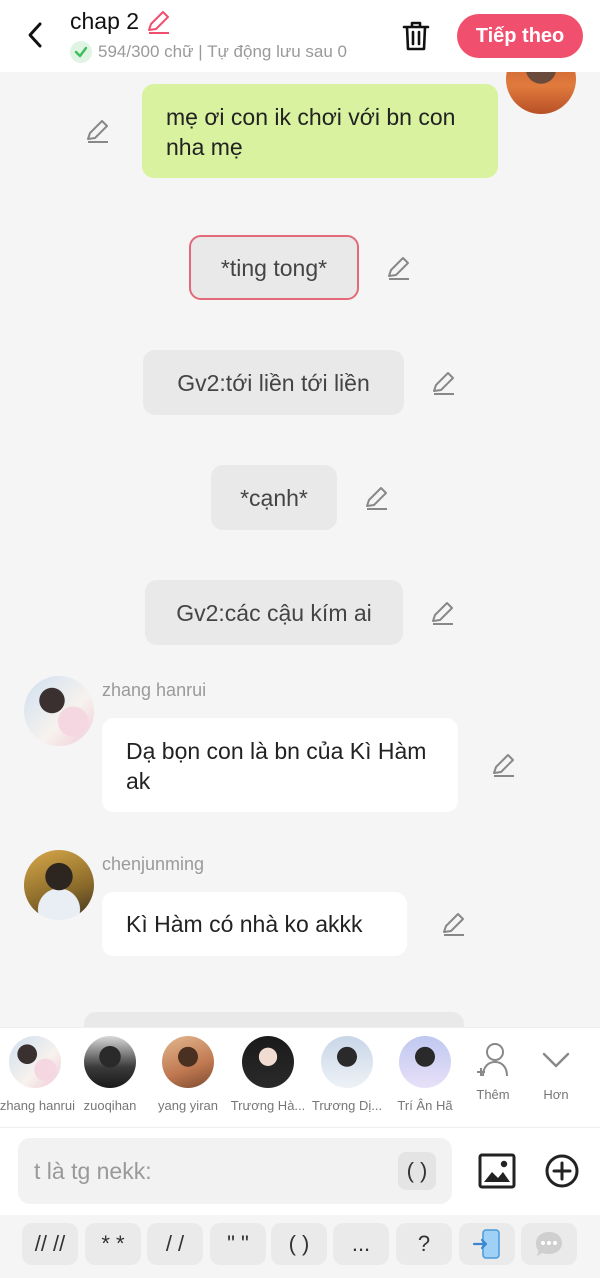  I want to click on chevron-left-icon, so click(35, 35).